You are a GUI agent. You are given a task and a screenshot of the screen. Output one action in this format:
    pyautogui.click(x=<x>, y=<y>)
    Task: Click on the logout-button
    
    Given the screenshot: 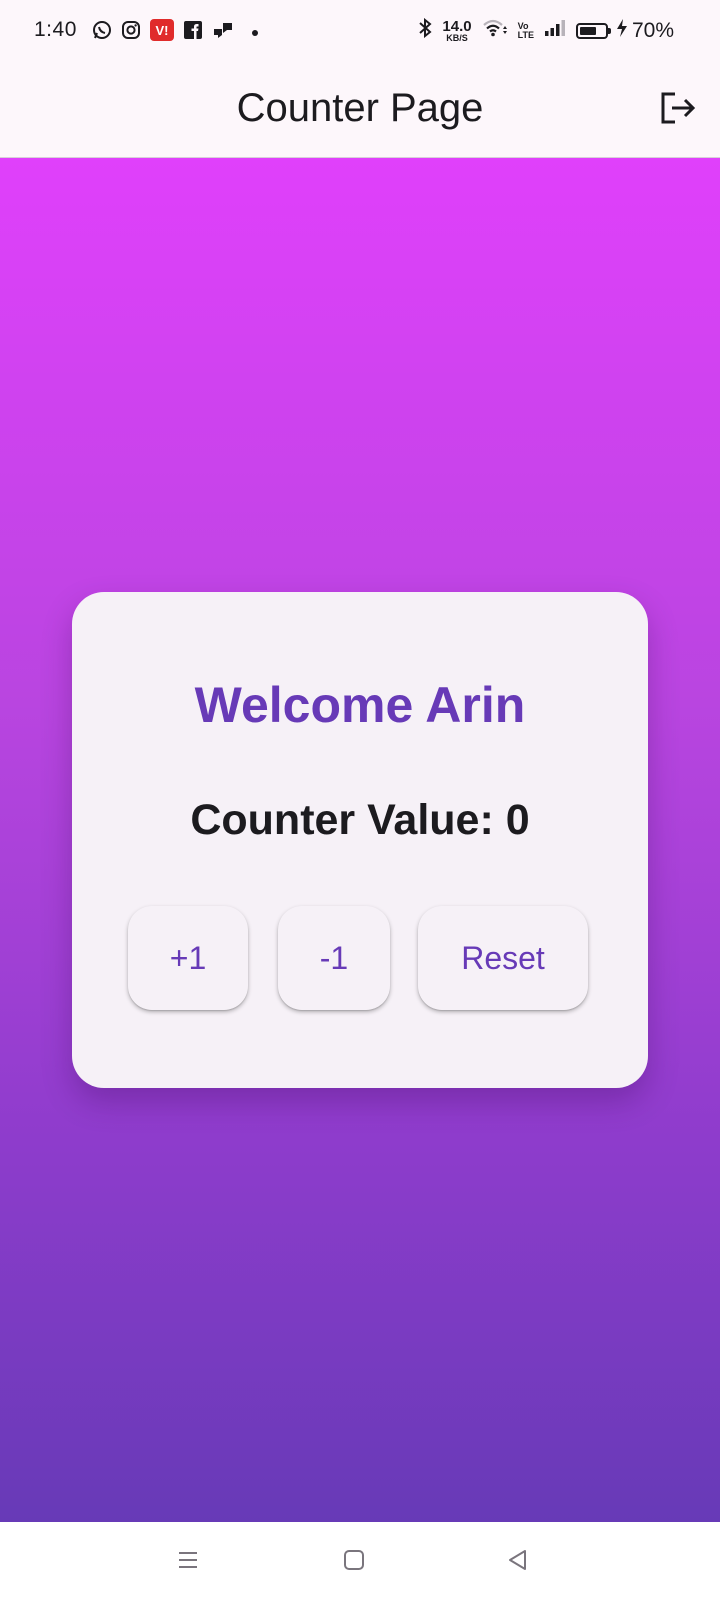 What is the action you would take?
    pyautogui.click(x=678, y=110)
    